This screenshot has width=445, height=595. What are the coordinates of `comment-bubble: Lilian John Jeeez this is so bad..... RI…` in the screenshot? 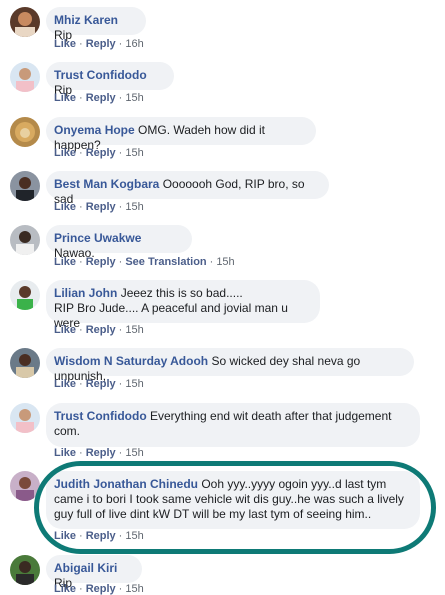 It's located at (183, 305).